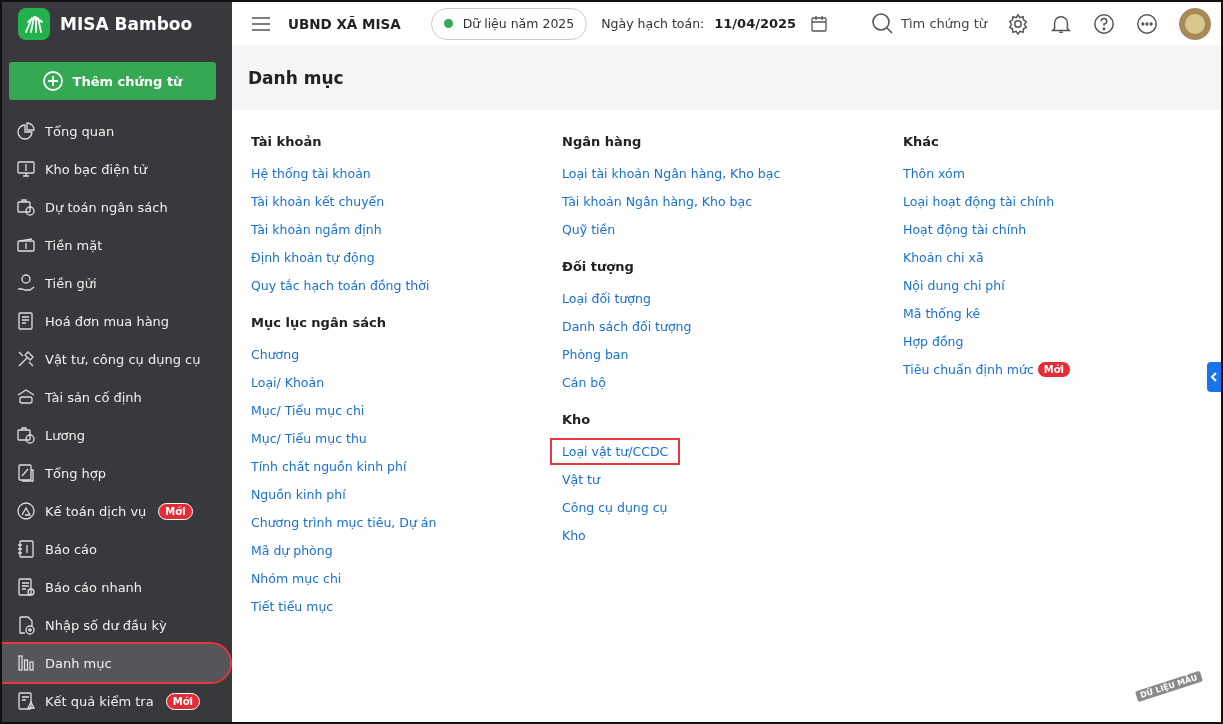 The image size is (1223, 724). I want to click on catalog-link: Mục/ Tiểu mục thu, so click(309, 438).